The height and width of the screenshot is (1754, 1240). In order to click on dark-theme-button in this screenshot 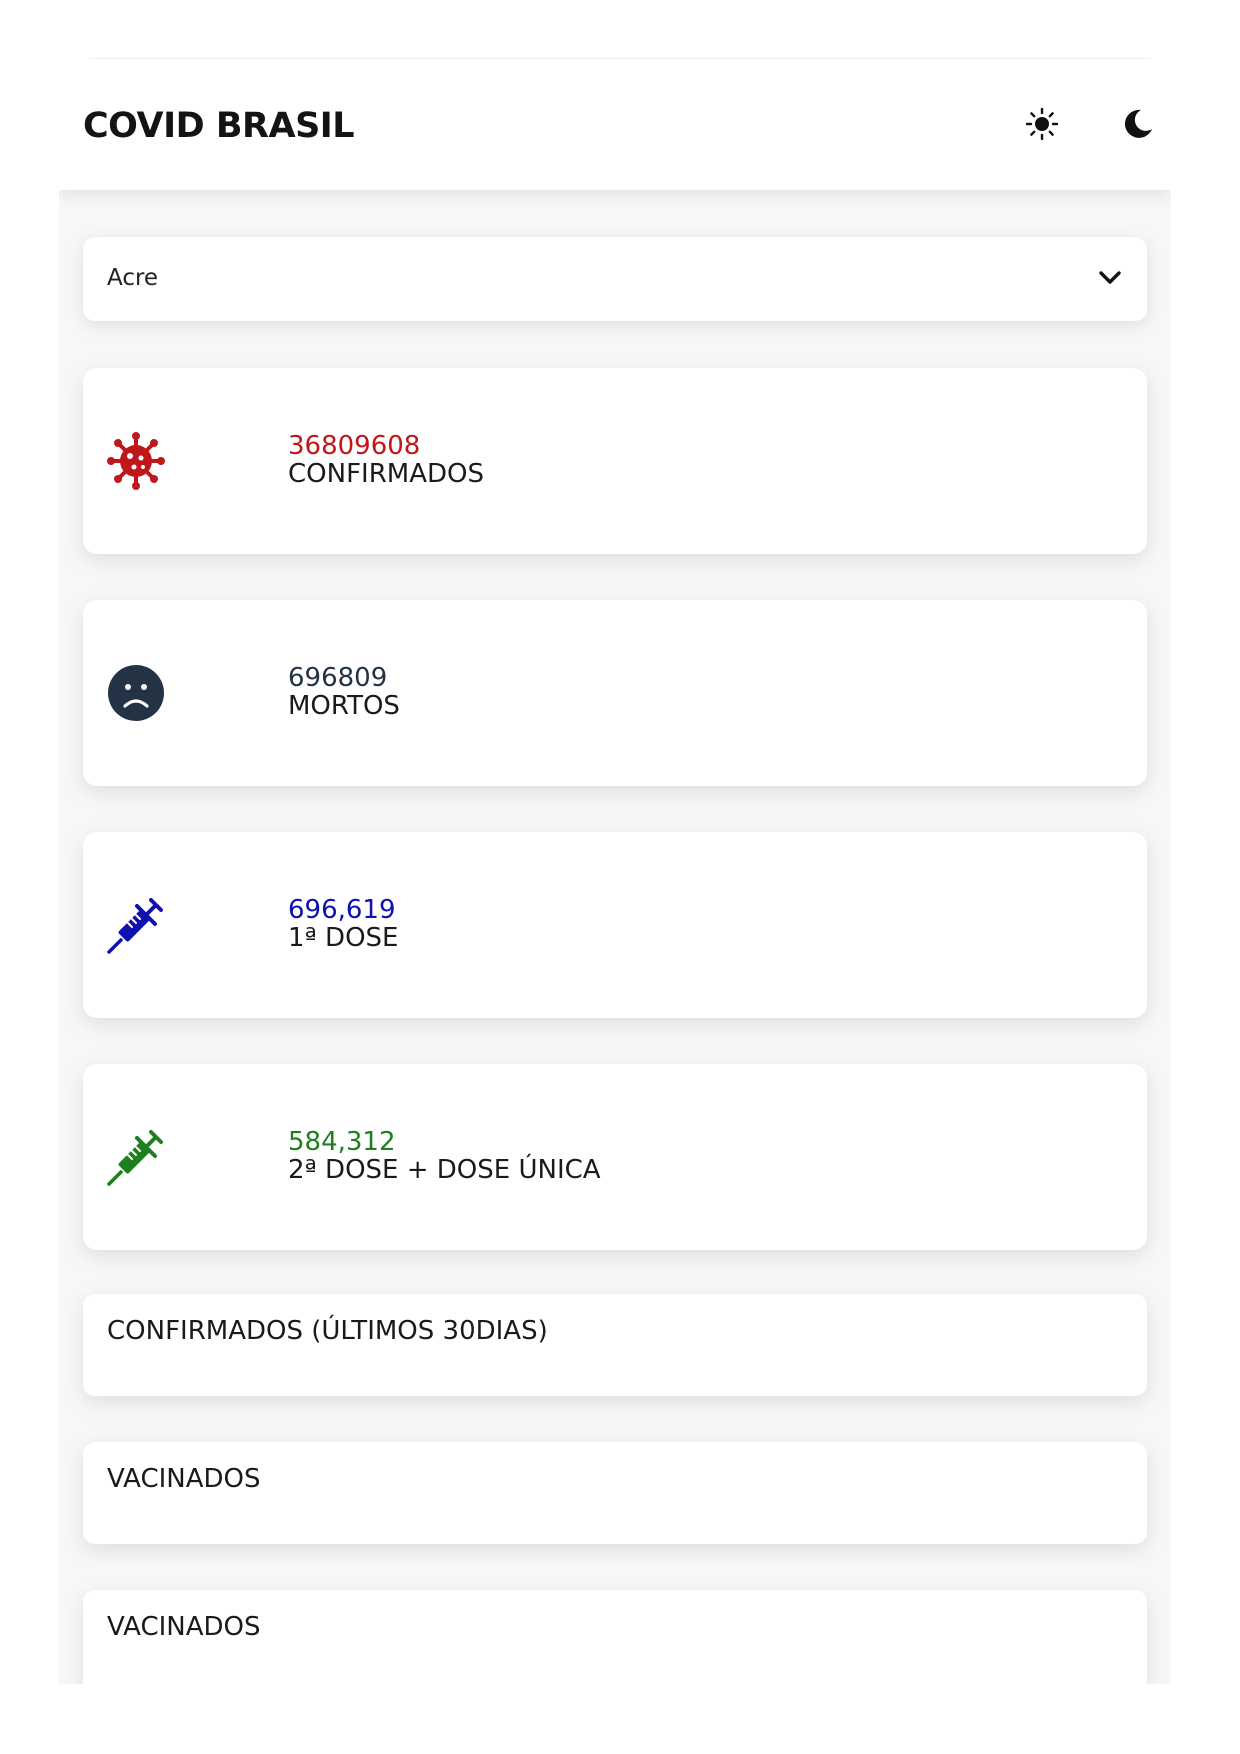, I will do `click(1138, 124)`.